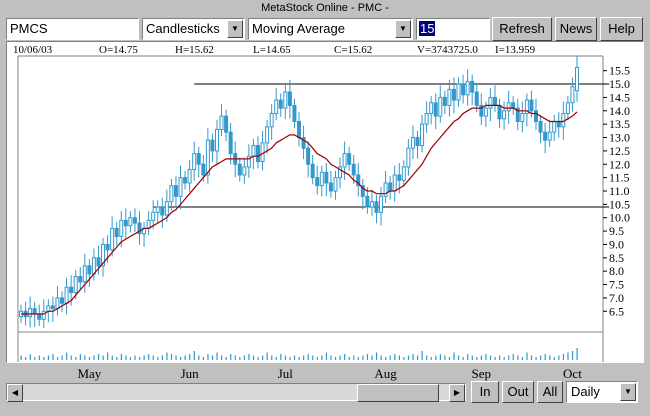 The image size is (650, 416). What do you see at coordinates (616, 258) in the screenshot?
I see `price-tick-label: 8.5` at bounding box center [616, 258].